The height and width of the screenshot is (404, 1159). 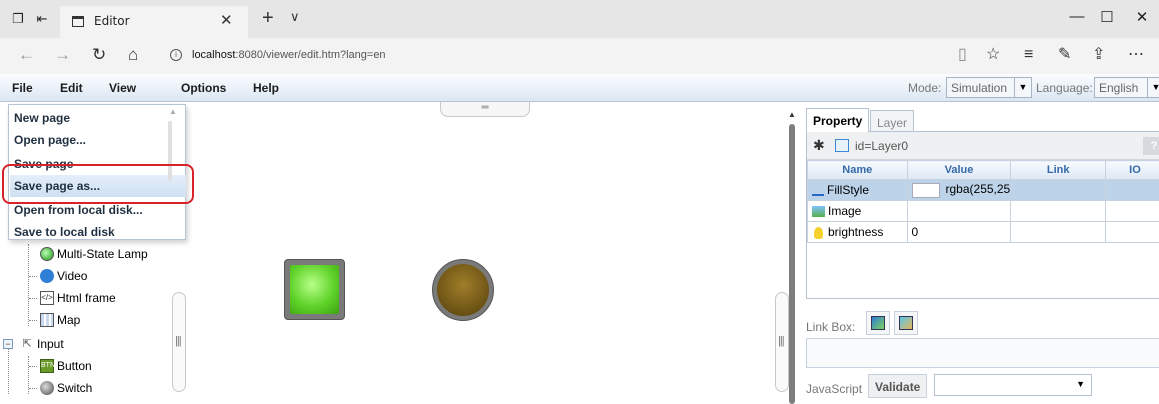 What do you see at coordinates (1118, 88) in the screenshot?
I see `language-value: English` at bounding box center [1118, 88].